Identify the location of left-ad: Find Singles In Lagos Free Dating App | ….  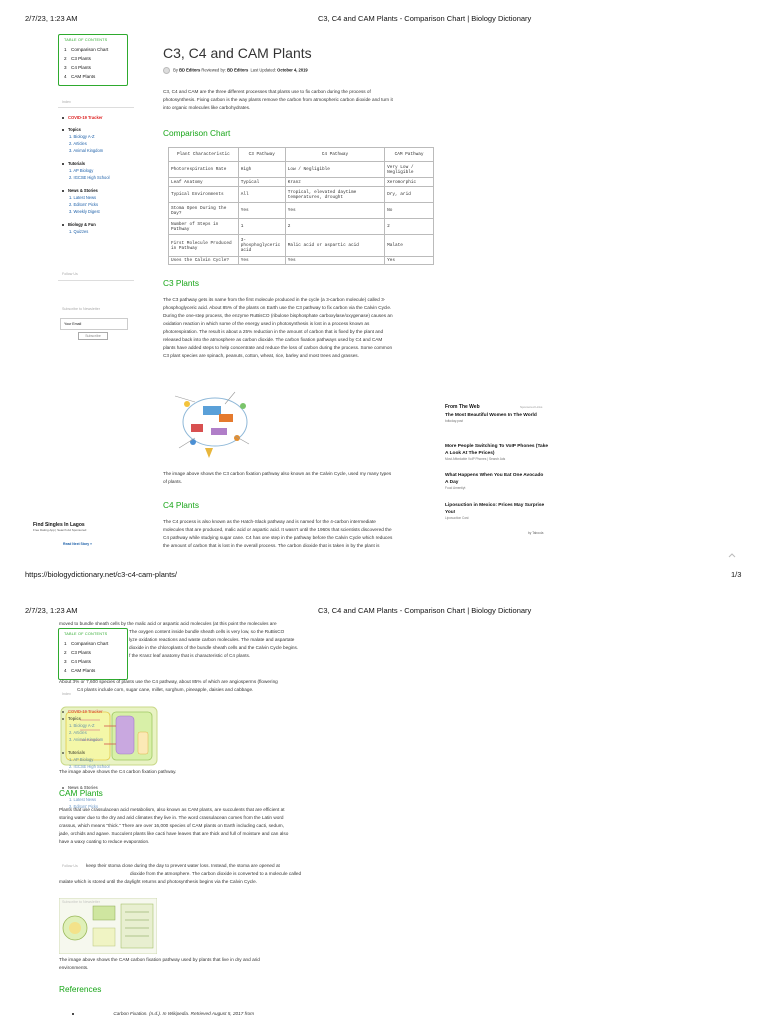
(73, 534).